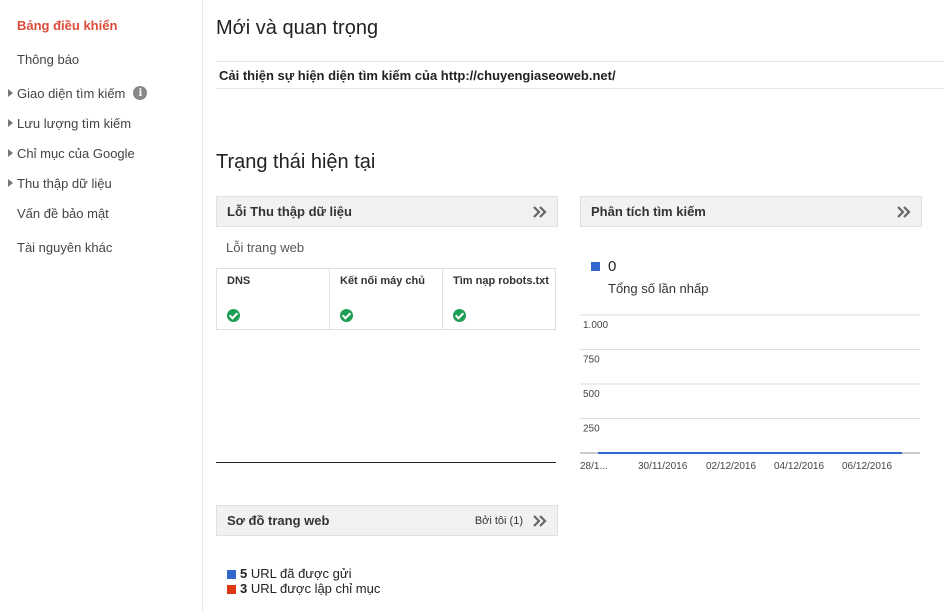 The height and width of the screenshot is (611, 944). Describe the element at coordinates (595, 325) in the screenshot. I see `y-tick-label: 1.000` at that location.